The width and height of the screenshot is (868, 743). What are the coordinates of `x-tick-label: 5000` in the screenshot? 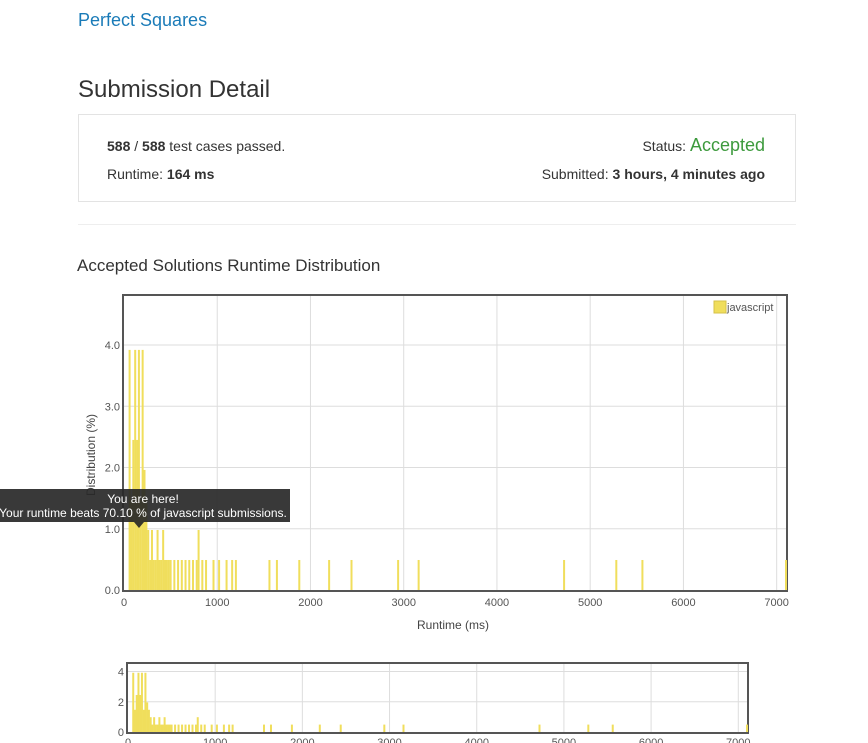 It's located at (564, 740).